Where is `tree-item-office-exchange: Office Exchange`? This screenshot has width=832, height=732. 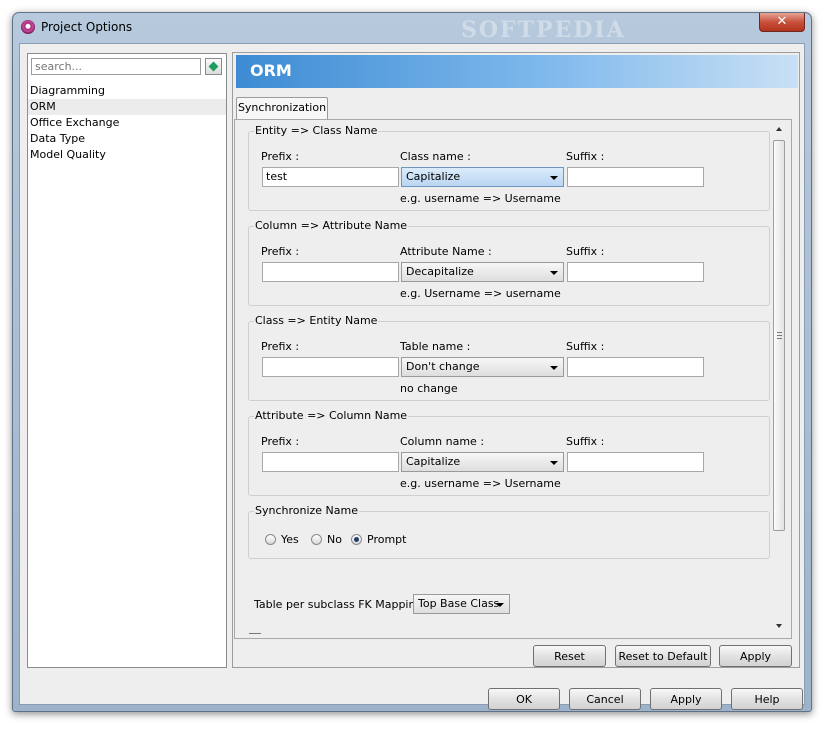 tree-item-office-exchange: Office Exchange is located at coordinates (127, 123).